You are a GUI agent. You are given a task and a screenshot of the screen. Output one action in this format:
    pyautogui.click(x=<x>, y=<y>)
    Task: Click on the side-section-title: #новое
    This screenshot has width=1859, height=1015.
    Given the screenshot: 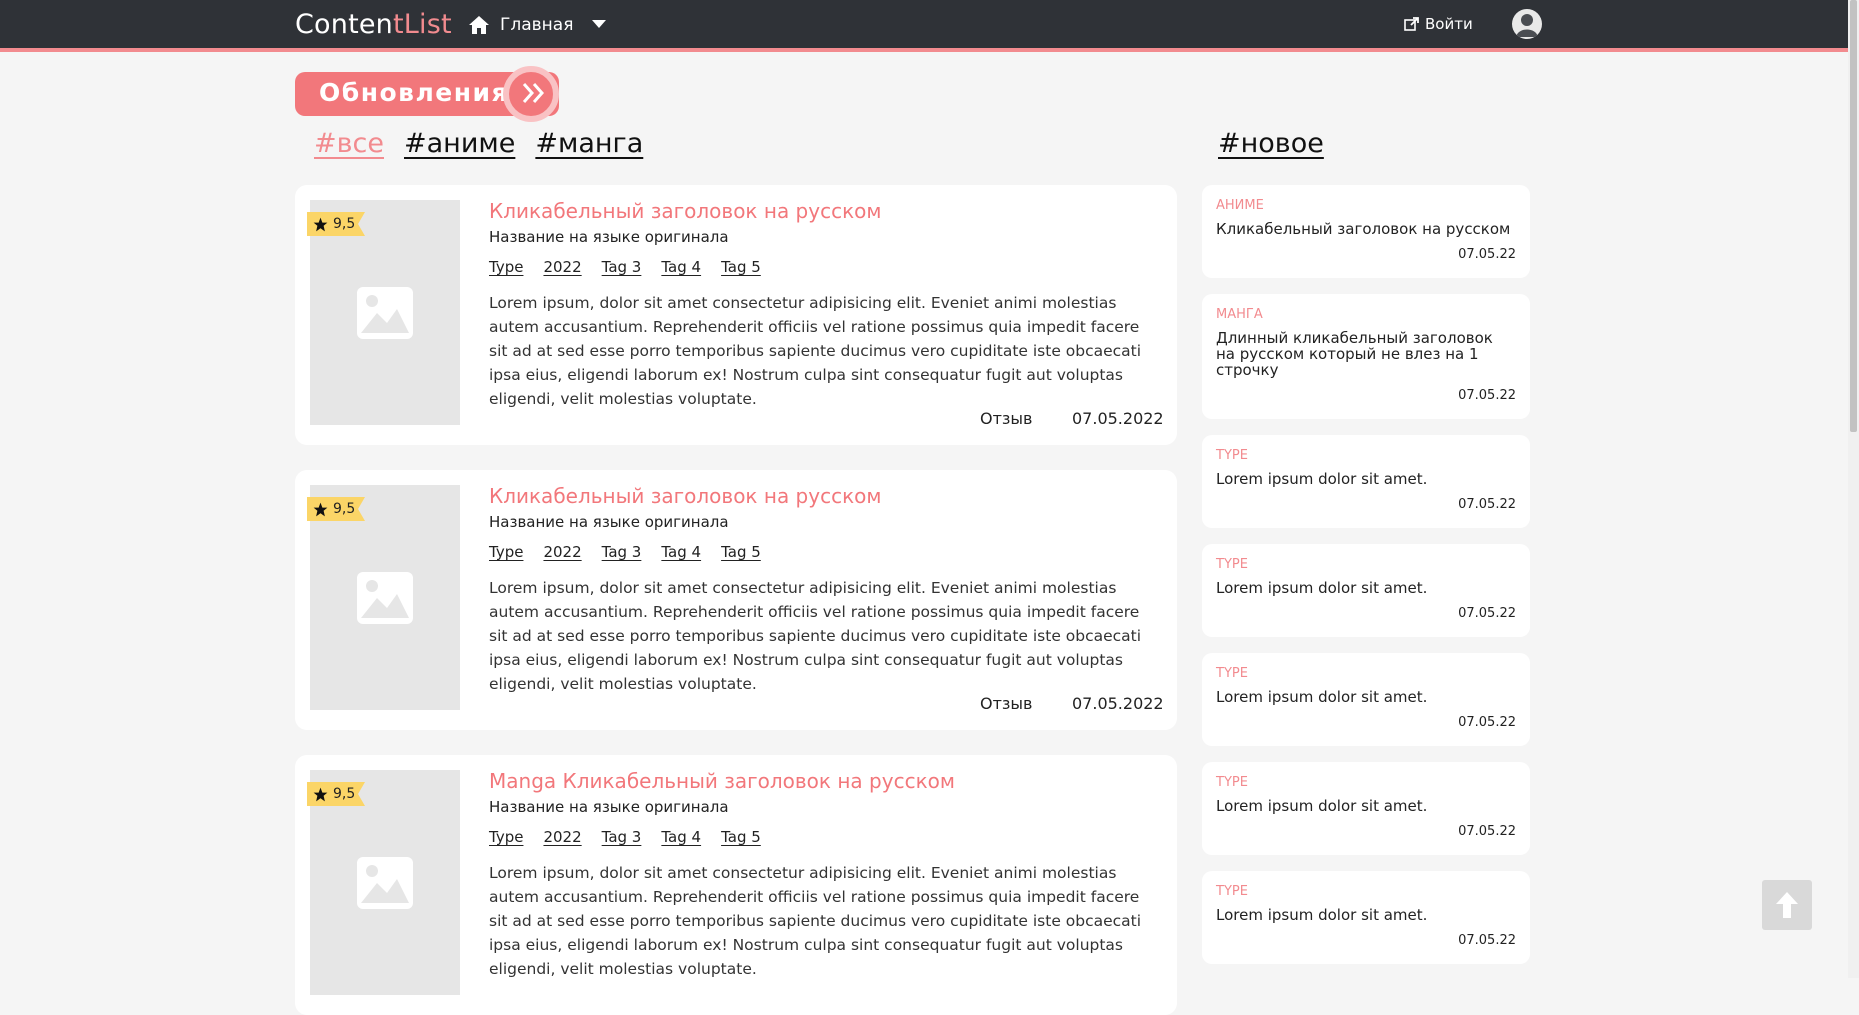 What is the action you would take?
    pyautogui.click(x=1271, y=143)
    